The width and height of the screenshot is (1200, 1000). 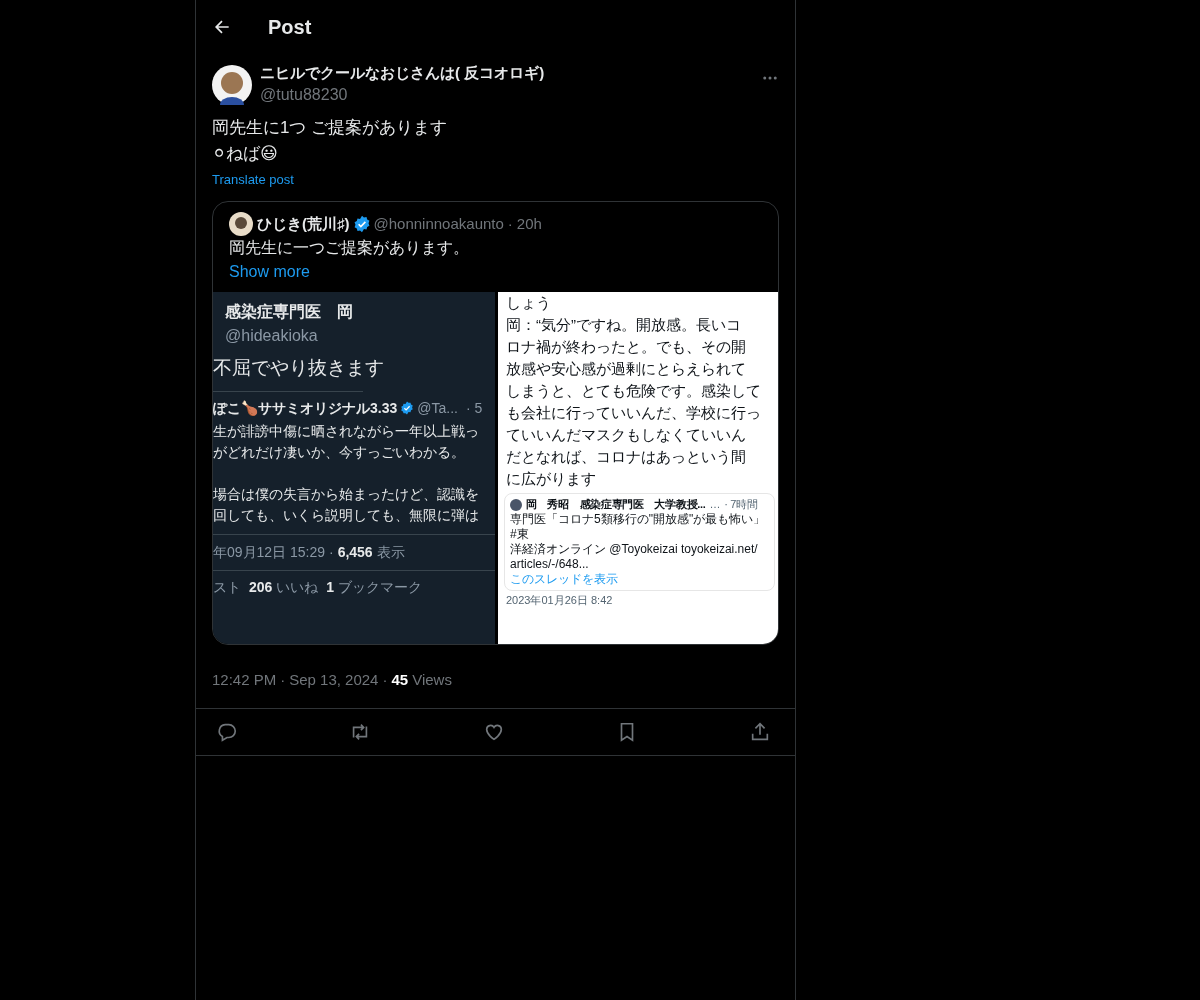 What do you see at coordinates (330, 587) in the screenshot?
I see `stat-count: 1` at bounding box center [330, 587].